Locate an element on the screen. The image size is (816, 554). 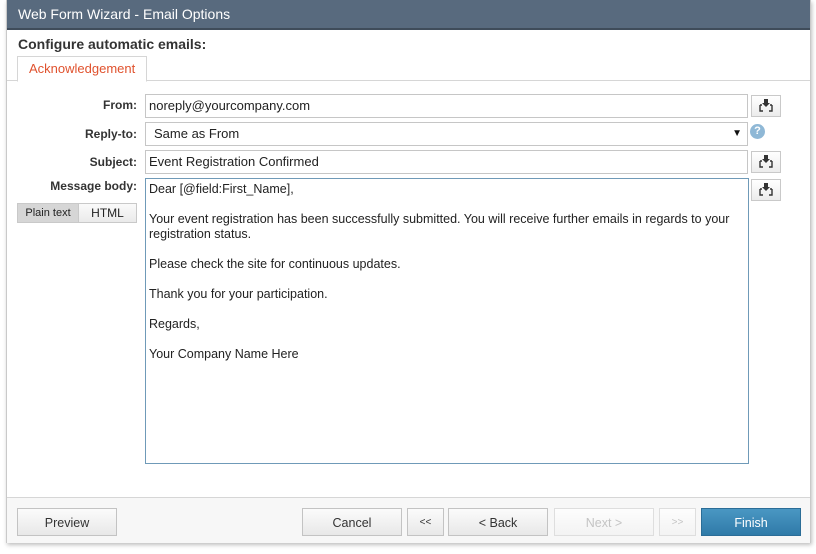
dropdown-arrow-icon: ▼ is located at coordinates (737, 133).